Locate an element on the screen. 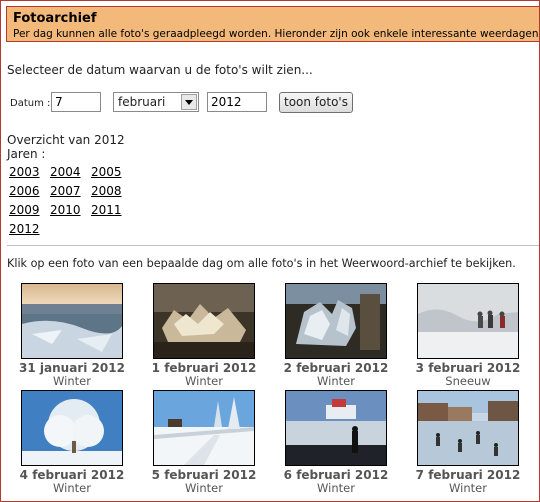 The height and width of the screenshot is (502, 540). photo-category: Sneeuw is located at coordinates (468, 381).